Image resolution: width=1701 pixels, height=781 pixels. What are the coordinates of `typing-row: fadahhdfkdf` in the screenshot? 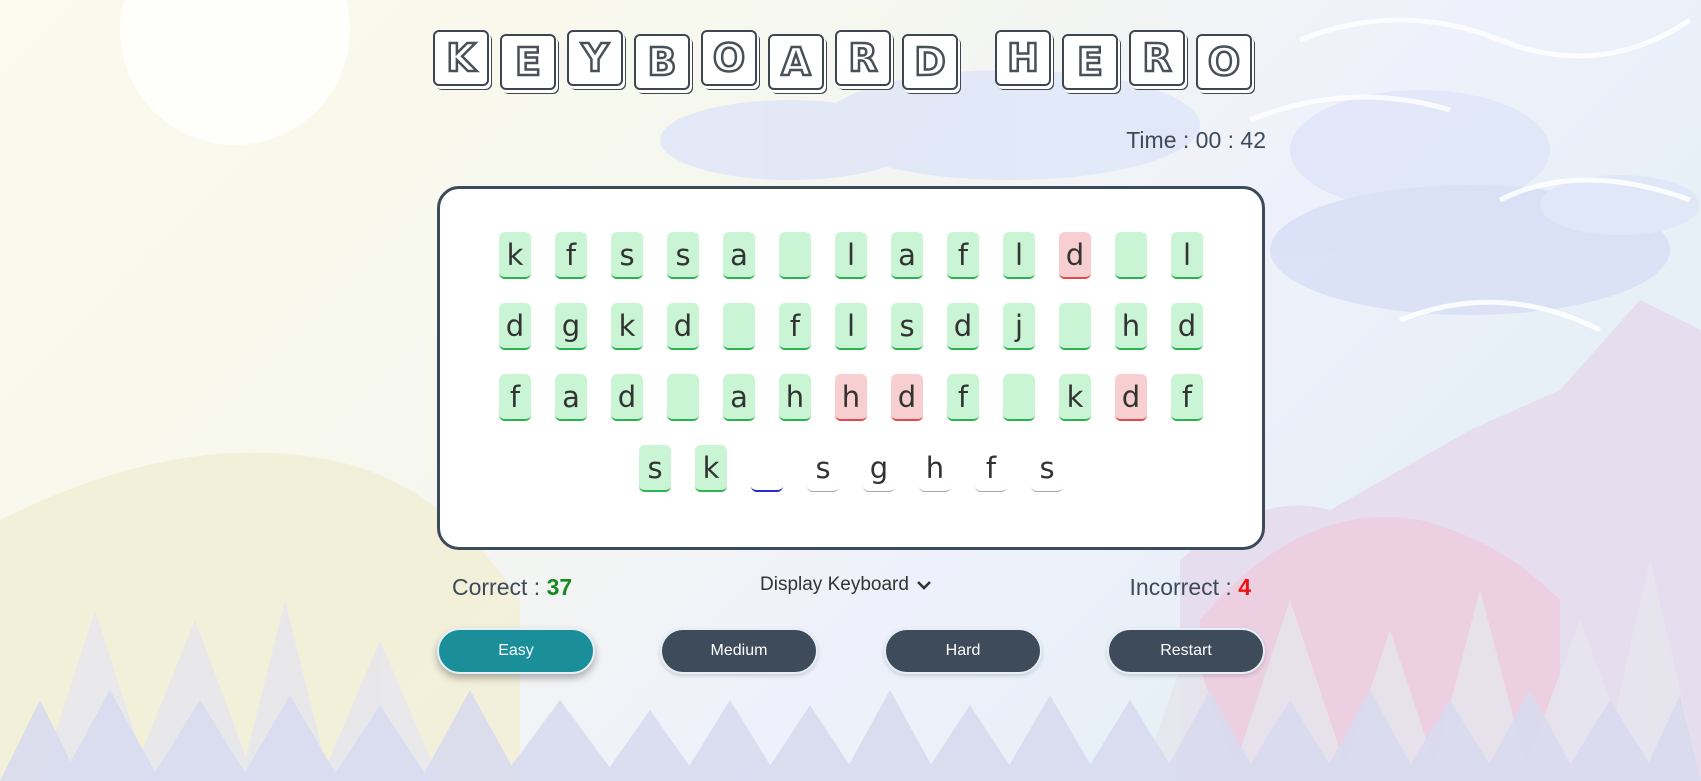 It's located at (851, 397).